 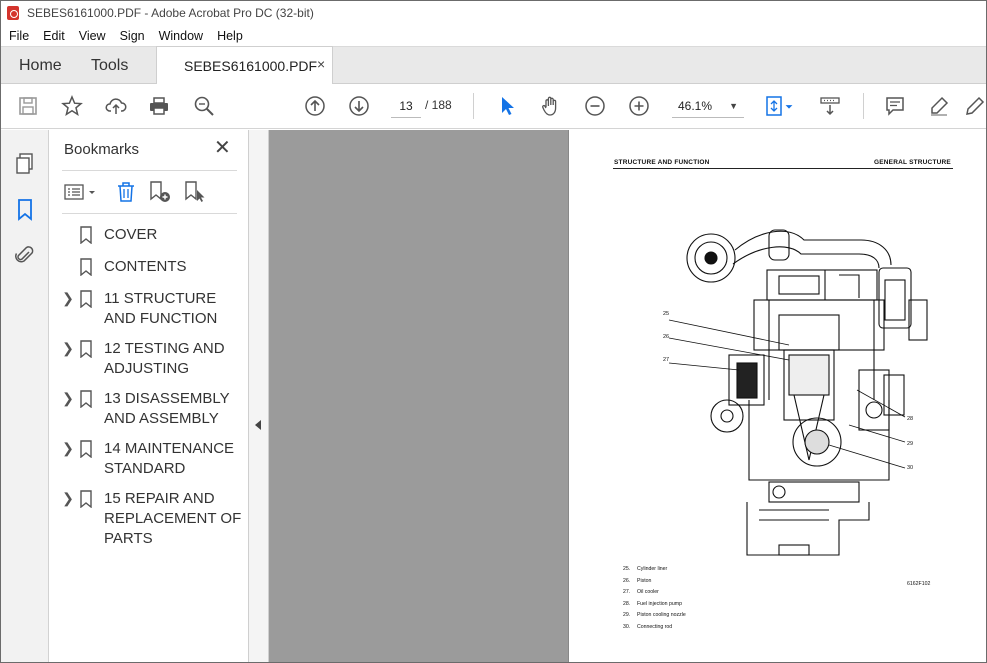 What do you see at coordinates (652, 603) in the screenshot?
I see `legend-row: 28. Fuel injection pump` at bounding box center [652, 603].